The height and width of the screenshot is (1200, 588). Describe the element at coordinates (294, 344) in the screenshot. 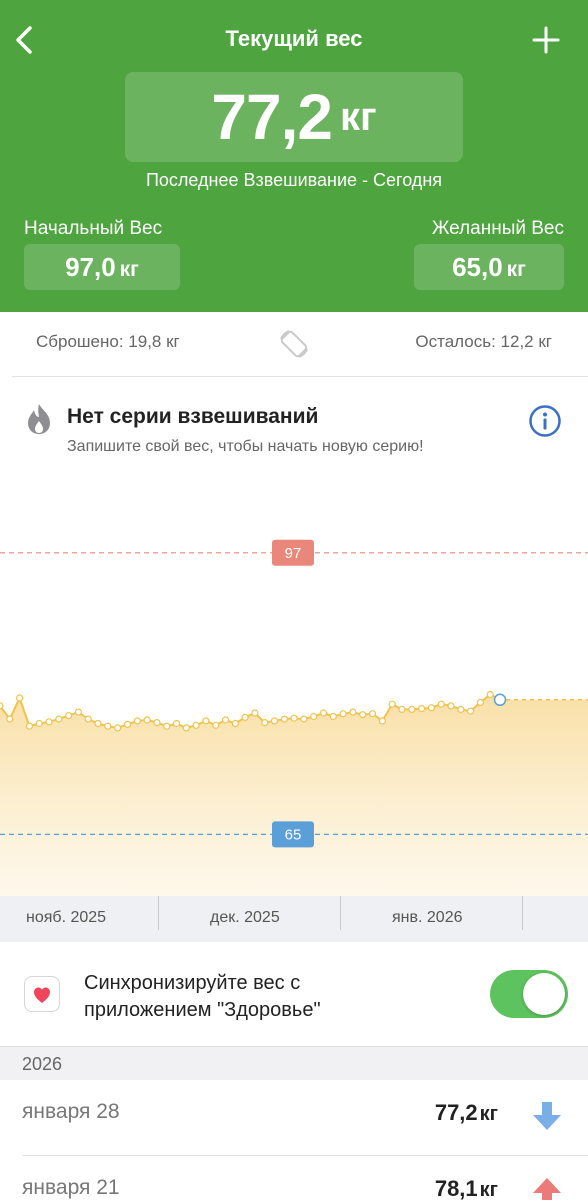

I see `rotate-device-icon` at that location.